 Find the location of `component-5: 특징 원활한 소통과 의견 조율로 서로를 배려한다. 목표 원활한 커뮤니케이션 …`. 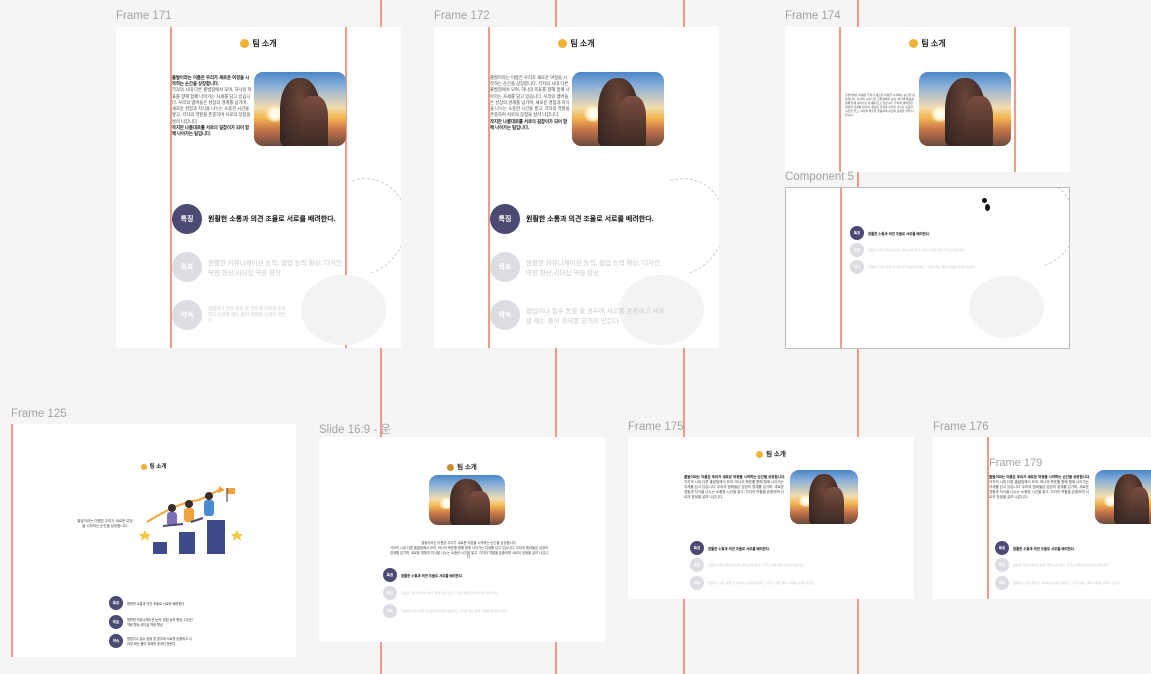

component-5: 특징 원활한 소통과 의견 조율로 서로를 배려한다. 목표 원활한 커뮤니케이션 … is located at coordinates (927, 268).